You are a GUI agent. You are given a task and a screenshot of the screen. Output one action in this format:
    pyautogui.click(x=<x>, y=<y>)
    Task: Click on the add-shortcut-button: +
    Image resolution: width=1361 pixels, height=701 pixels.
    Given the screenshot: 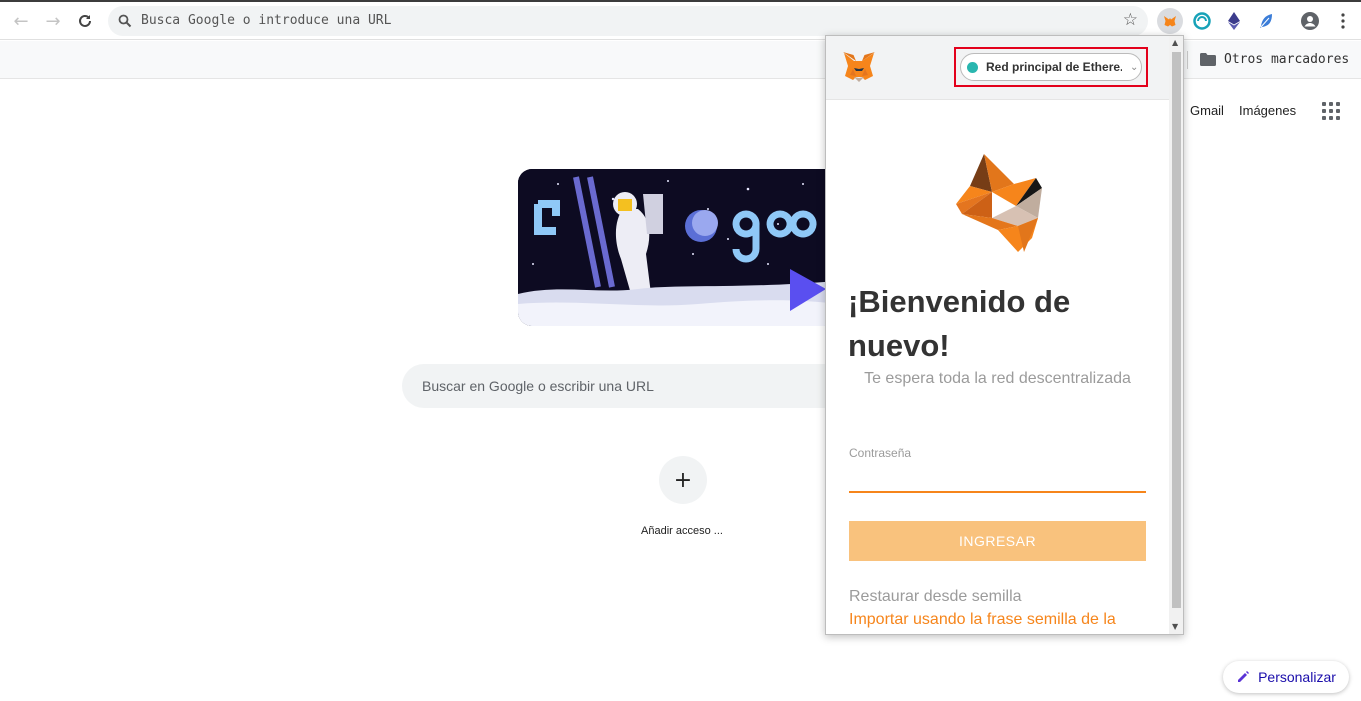 What is the action you would take?
    pyautogui.click(x=683, y=480)
    